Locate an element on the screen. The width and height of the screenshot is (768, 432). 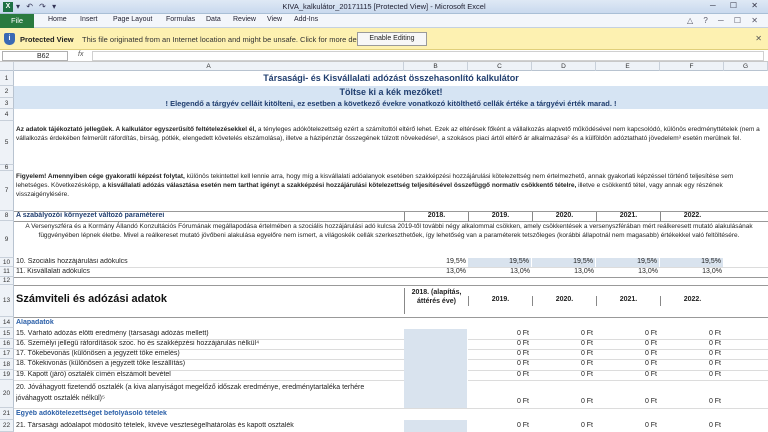
formula-input is located at coordinates (428, 56).